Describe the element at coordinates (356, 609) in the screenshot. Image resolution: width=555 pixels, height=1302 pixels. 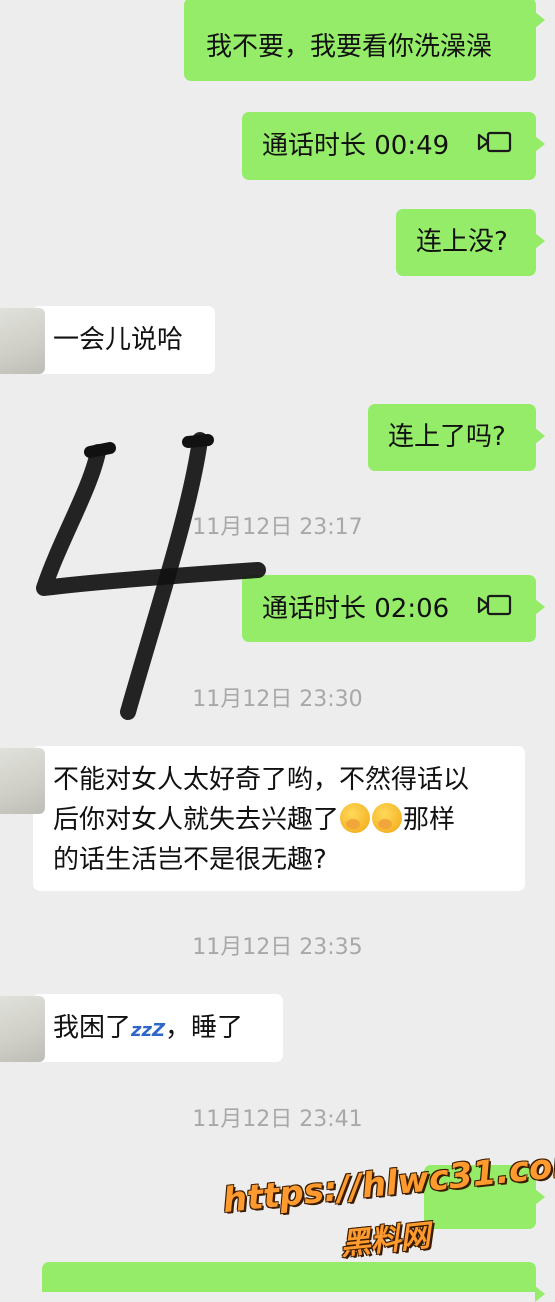
I see `call-duration-text: 通话时长 02:06` at that location.